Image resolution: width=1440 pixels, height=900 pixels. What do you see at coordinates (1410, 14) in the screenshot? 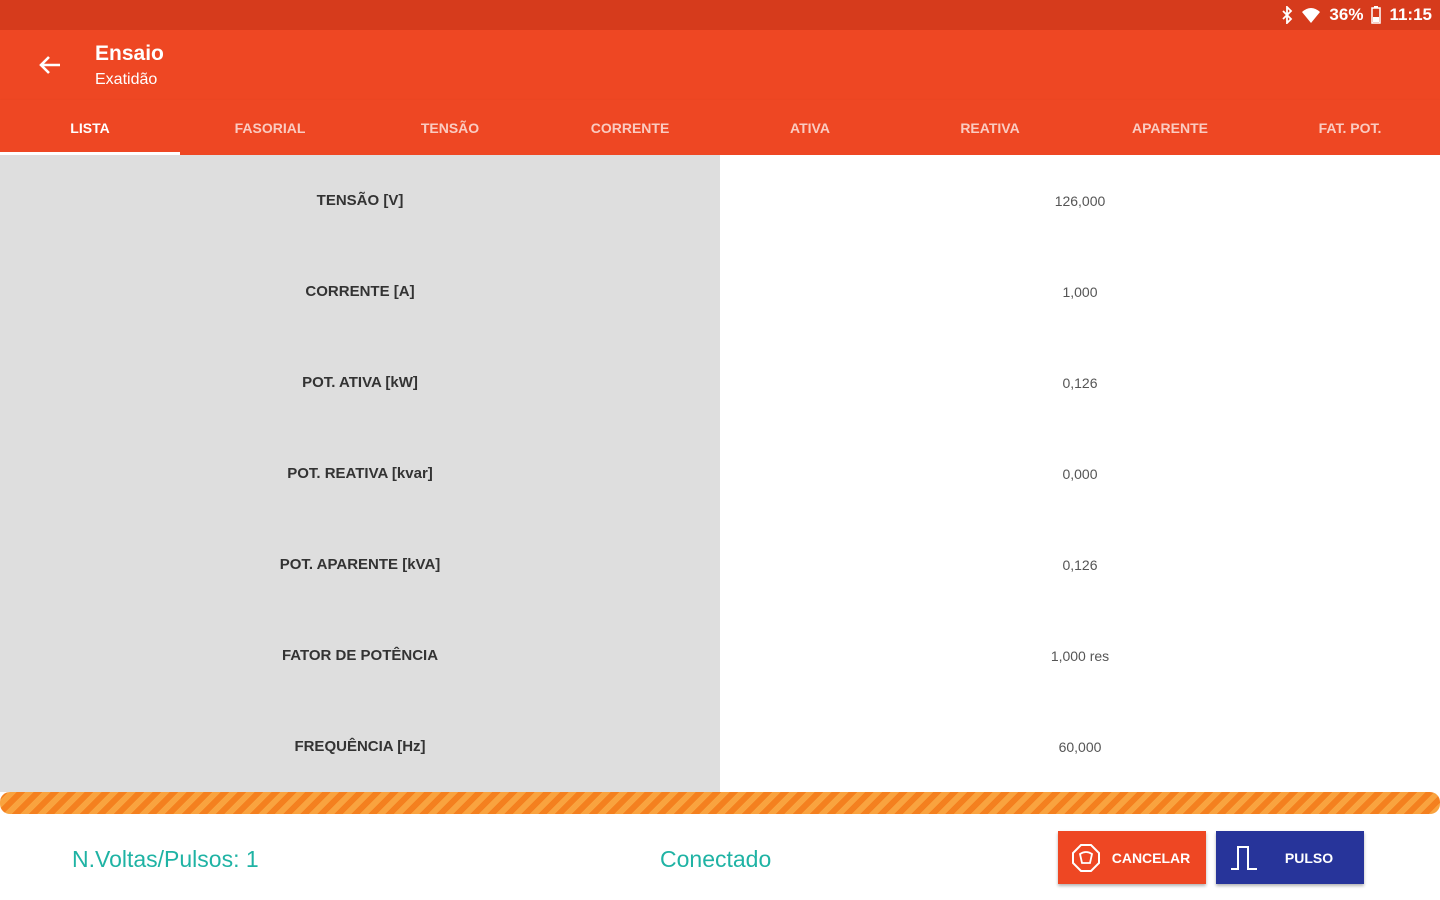
I see `clock: 11:15` at bounding box center [1410, 14].